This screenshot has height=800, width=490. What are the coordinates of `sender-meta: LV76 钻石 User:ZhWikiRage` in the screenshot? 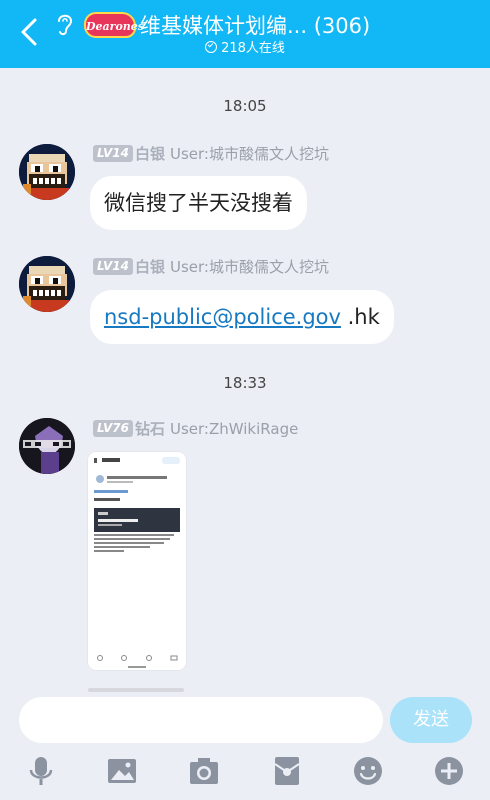 It's located at (195, 429).